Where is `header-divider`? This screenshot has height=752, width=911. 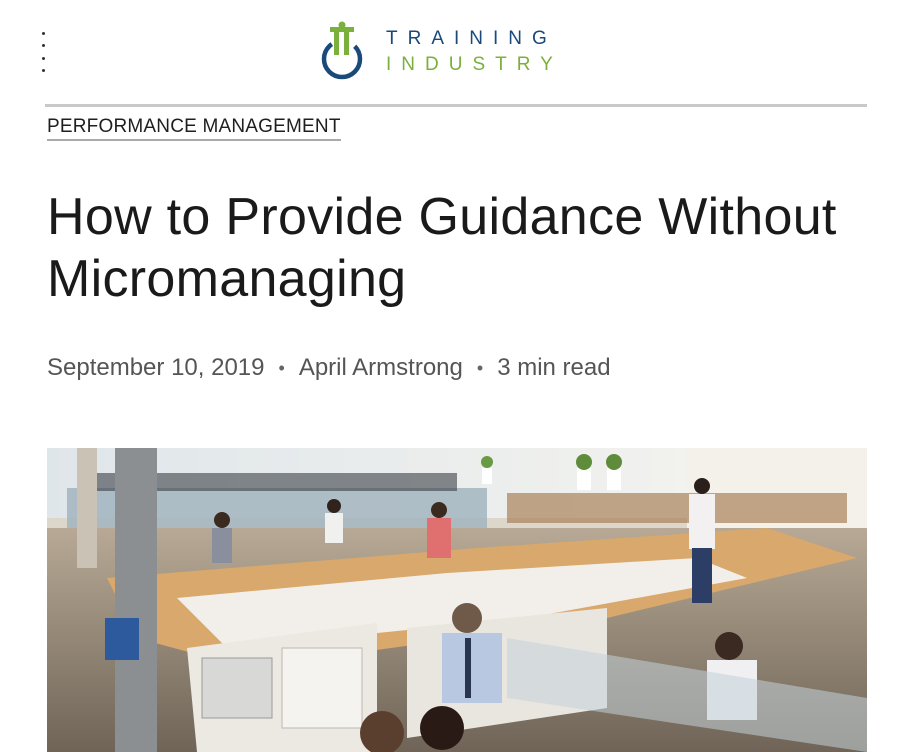
header-divider is located at coordinates (456, 105).